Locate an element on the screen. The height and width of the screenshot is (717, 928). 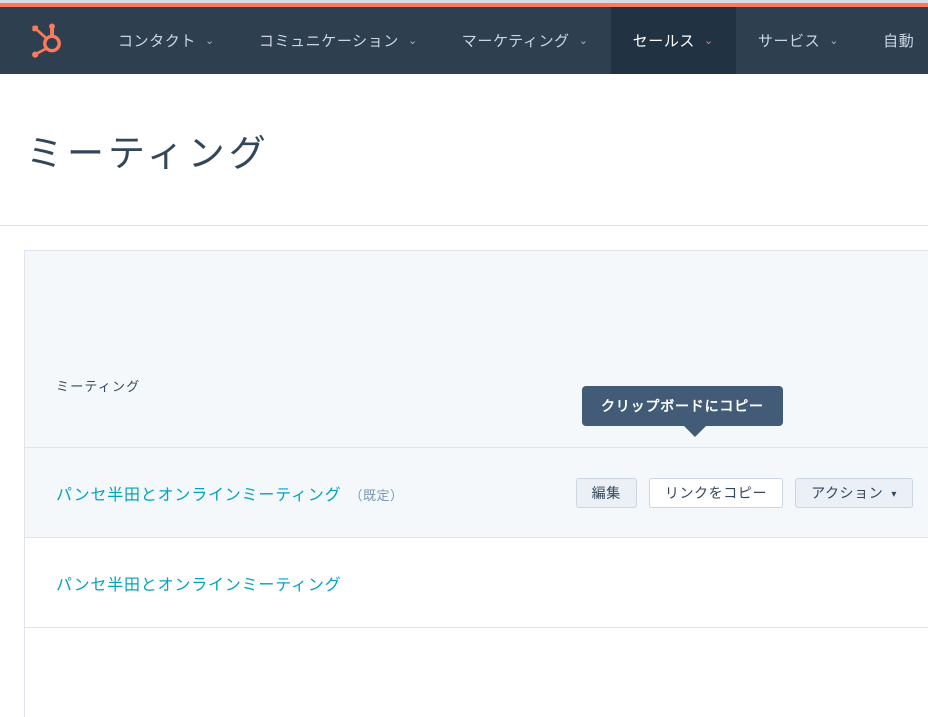
nav-item-label: サービス is located at coordinates (789, 41).